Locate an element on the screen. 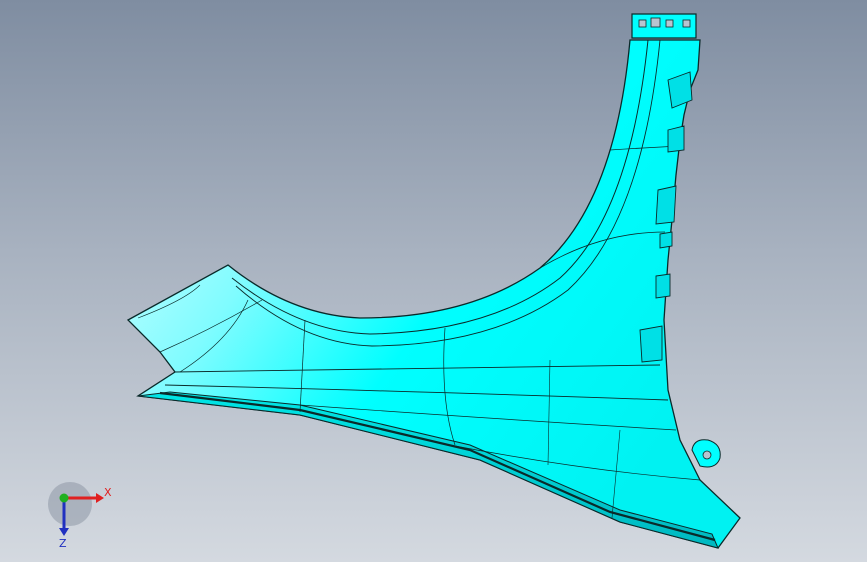  y-axis-dot is located at coordinates (64, 498).